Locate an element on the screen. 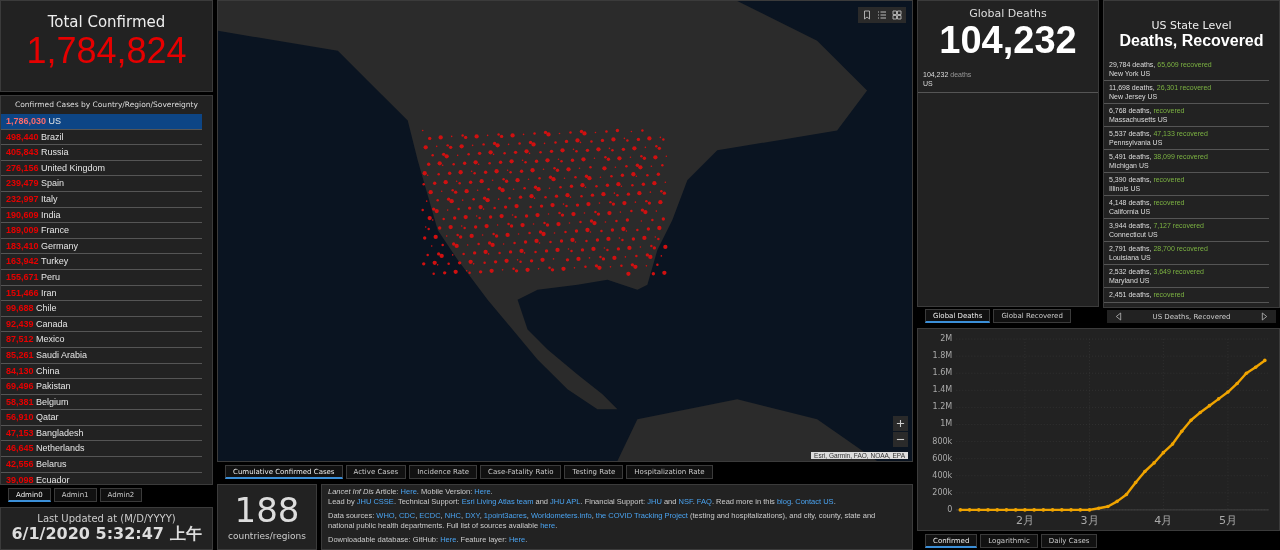 The width and height of the screenshot is (1280, 550). country-row: 42,556 Belarus is located at coordinates (101, 465).